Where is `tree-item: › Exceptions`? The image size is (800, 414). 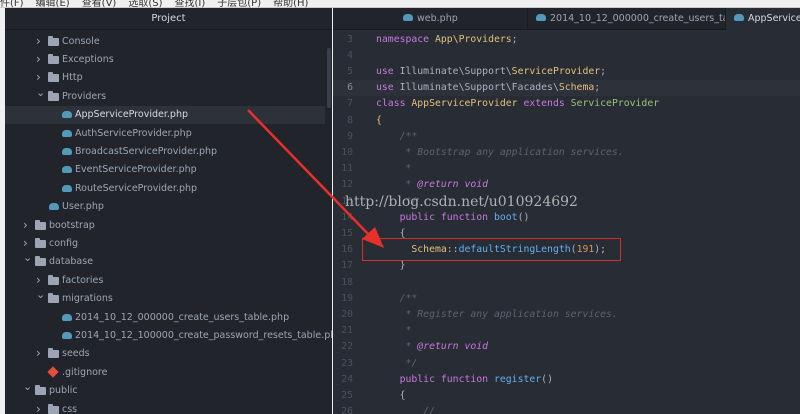 tree-item: › Exceptions is located at coordinates (165, 60).